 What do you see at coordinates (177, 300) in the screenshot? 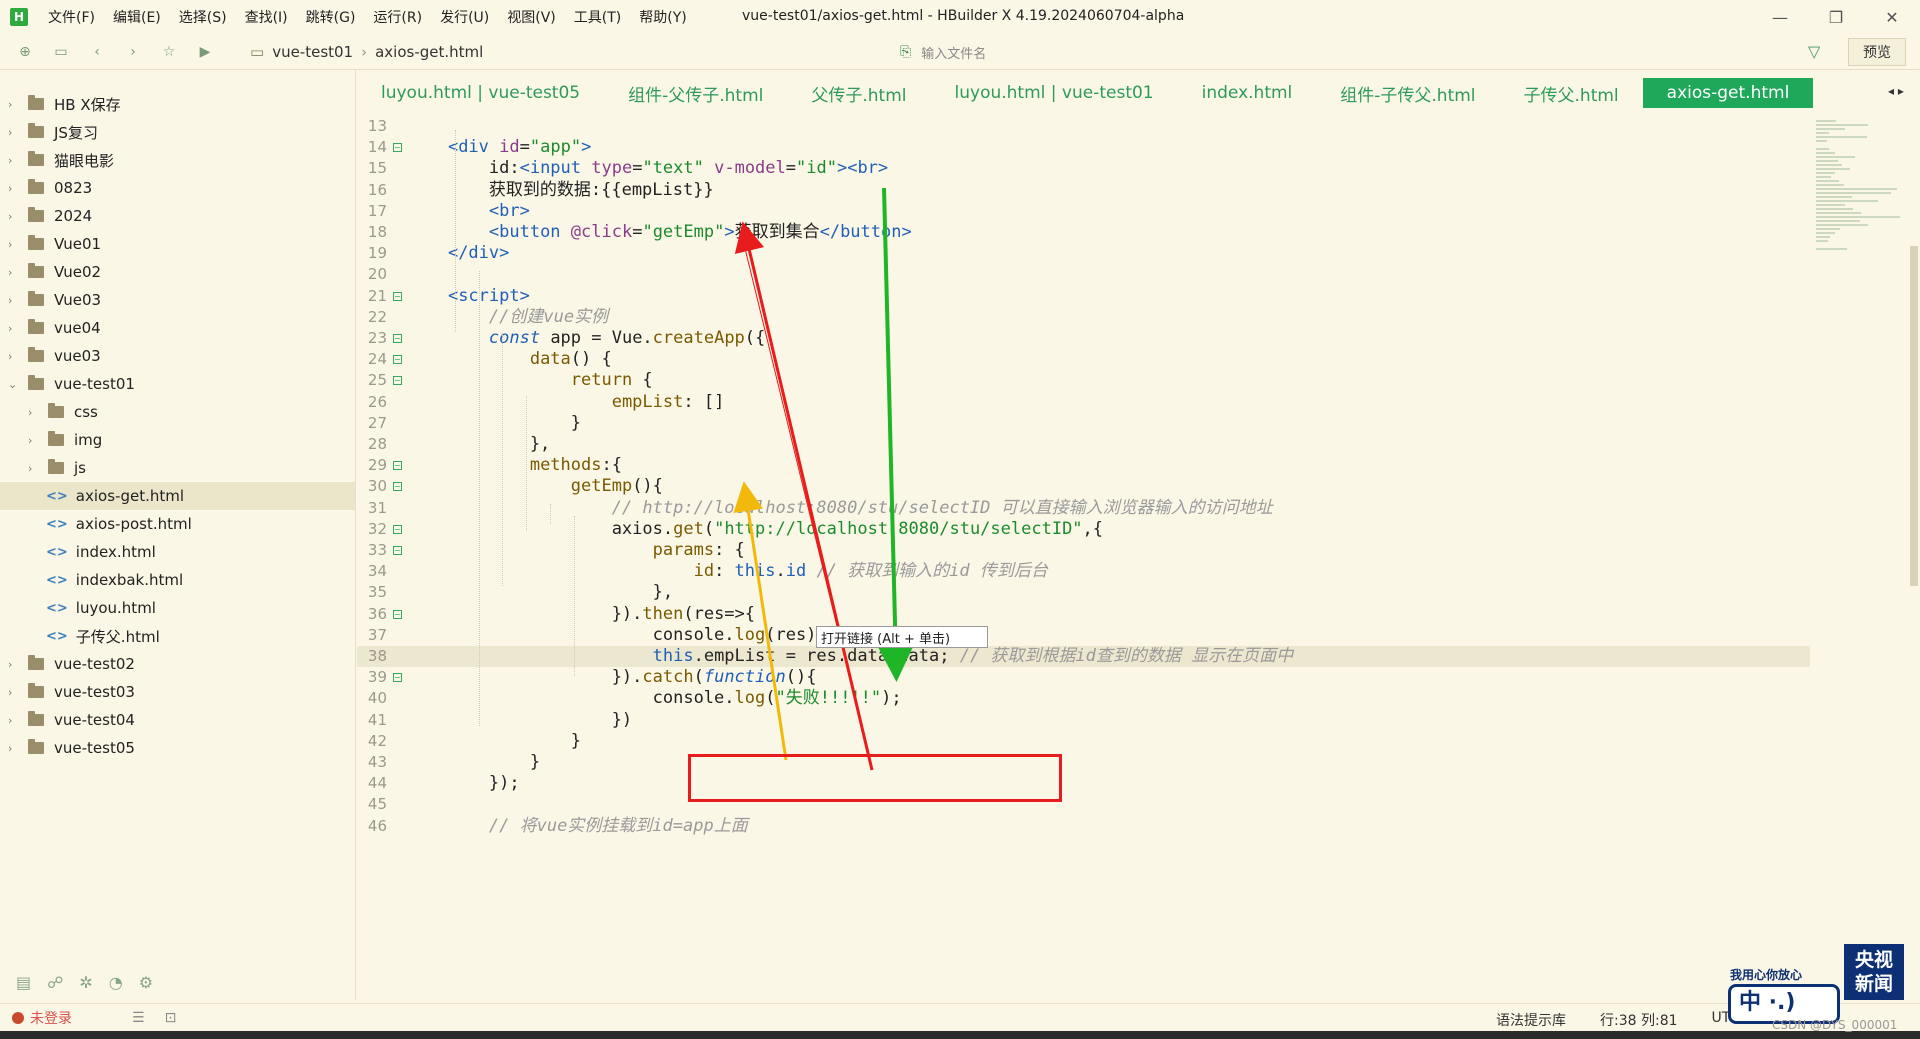
I see `tree-item: › Vue03` at bounding box center [177, 300].